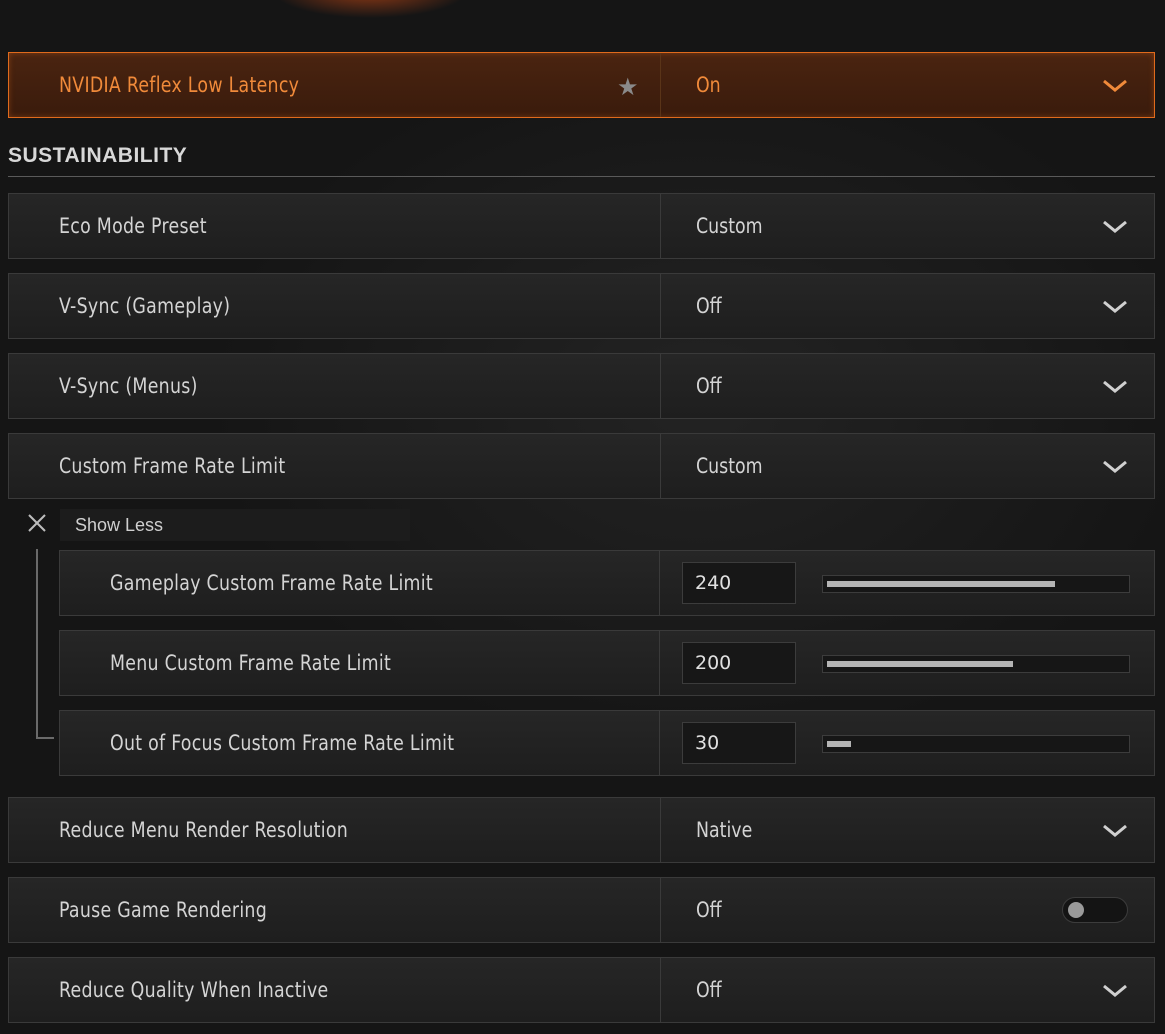 Image resolution: width=1165 pixels, height=1034 pixels. I want to click on toggle-switch, so click(1095, 910).